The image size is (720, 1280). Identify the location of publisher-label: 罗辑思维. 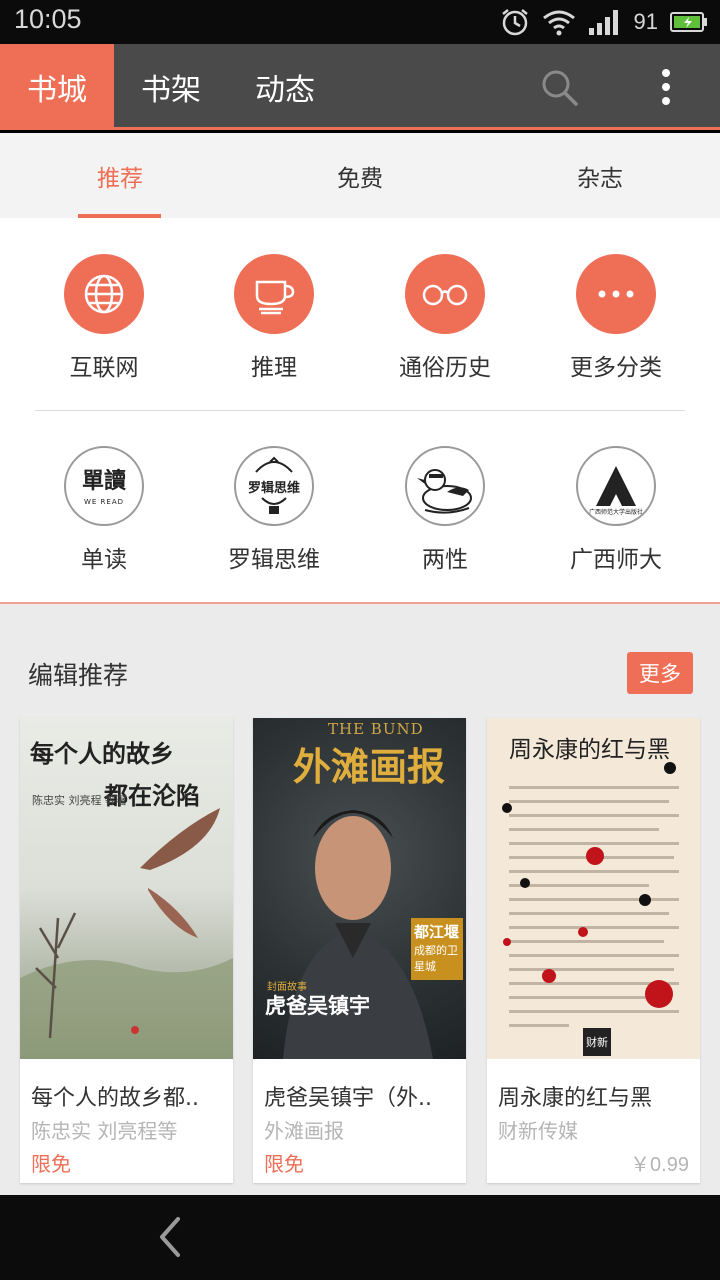
(274, 560).